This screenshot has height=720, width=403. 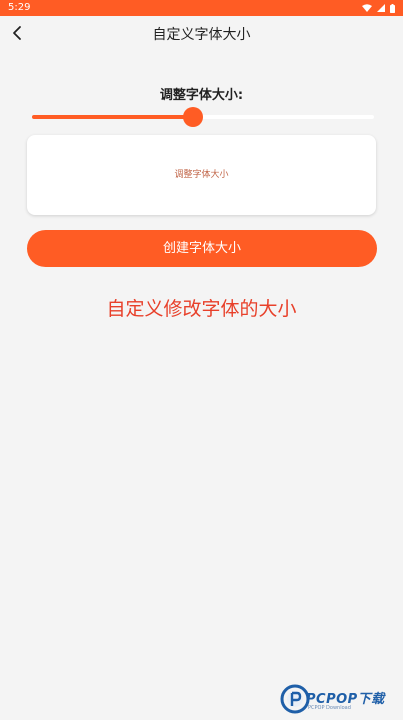 I want to click on create-font-size-button: 创建字体大小, so click(x=202, y=248).